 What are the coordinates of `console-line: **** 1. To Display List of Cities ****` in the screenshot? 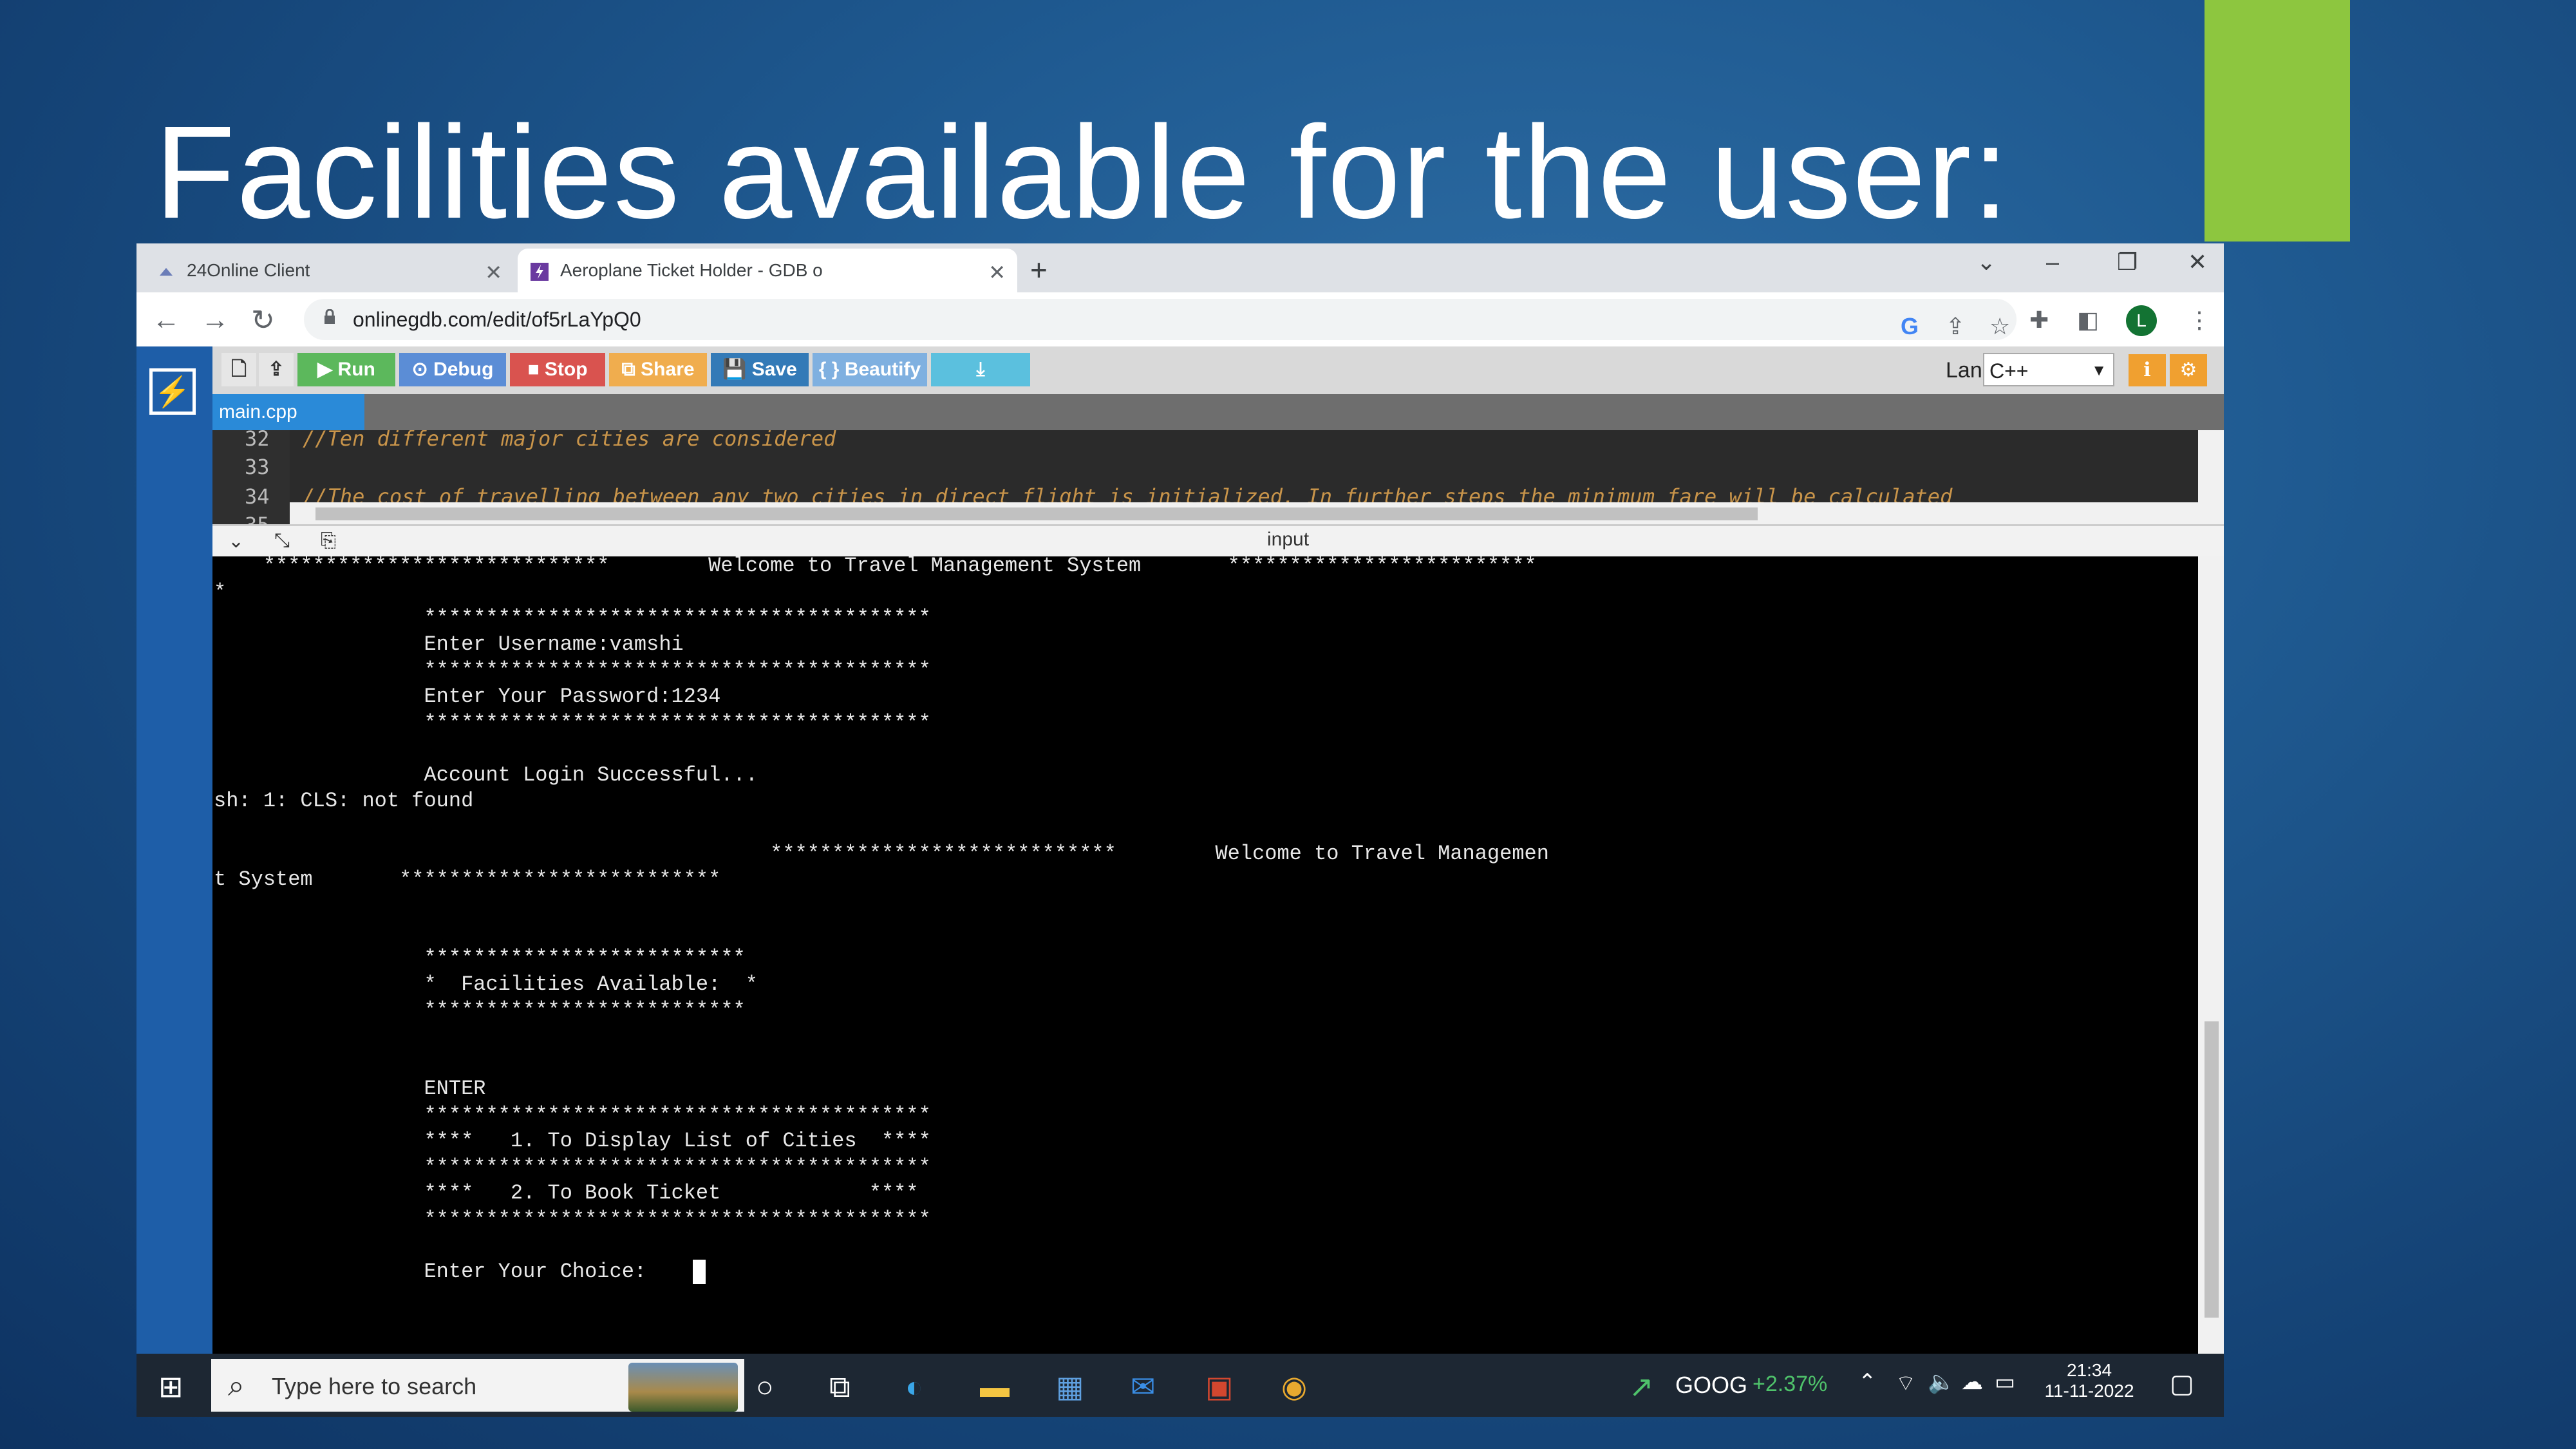 It's located at (572, 1141).